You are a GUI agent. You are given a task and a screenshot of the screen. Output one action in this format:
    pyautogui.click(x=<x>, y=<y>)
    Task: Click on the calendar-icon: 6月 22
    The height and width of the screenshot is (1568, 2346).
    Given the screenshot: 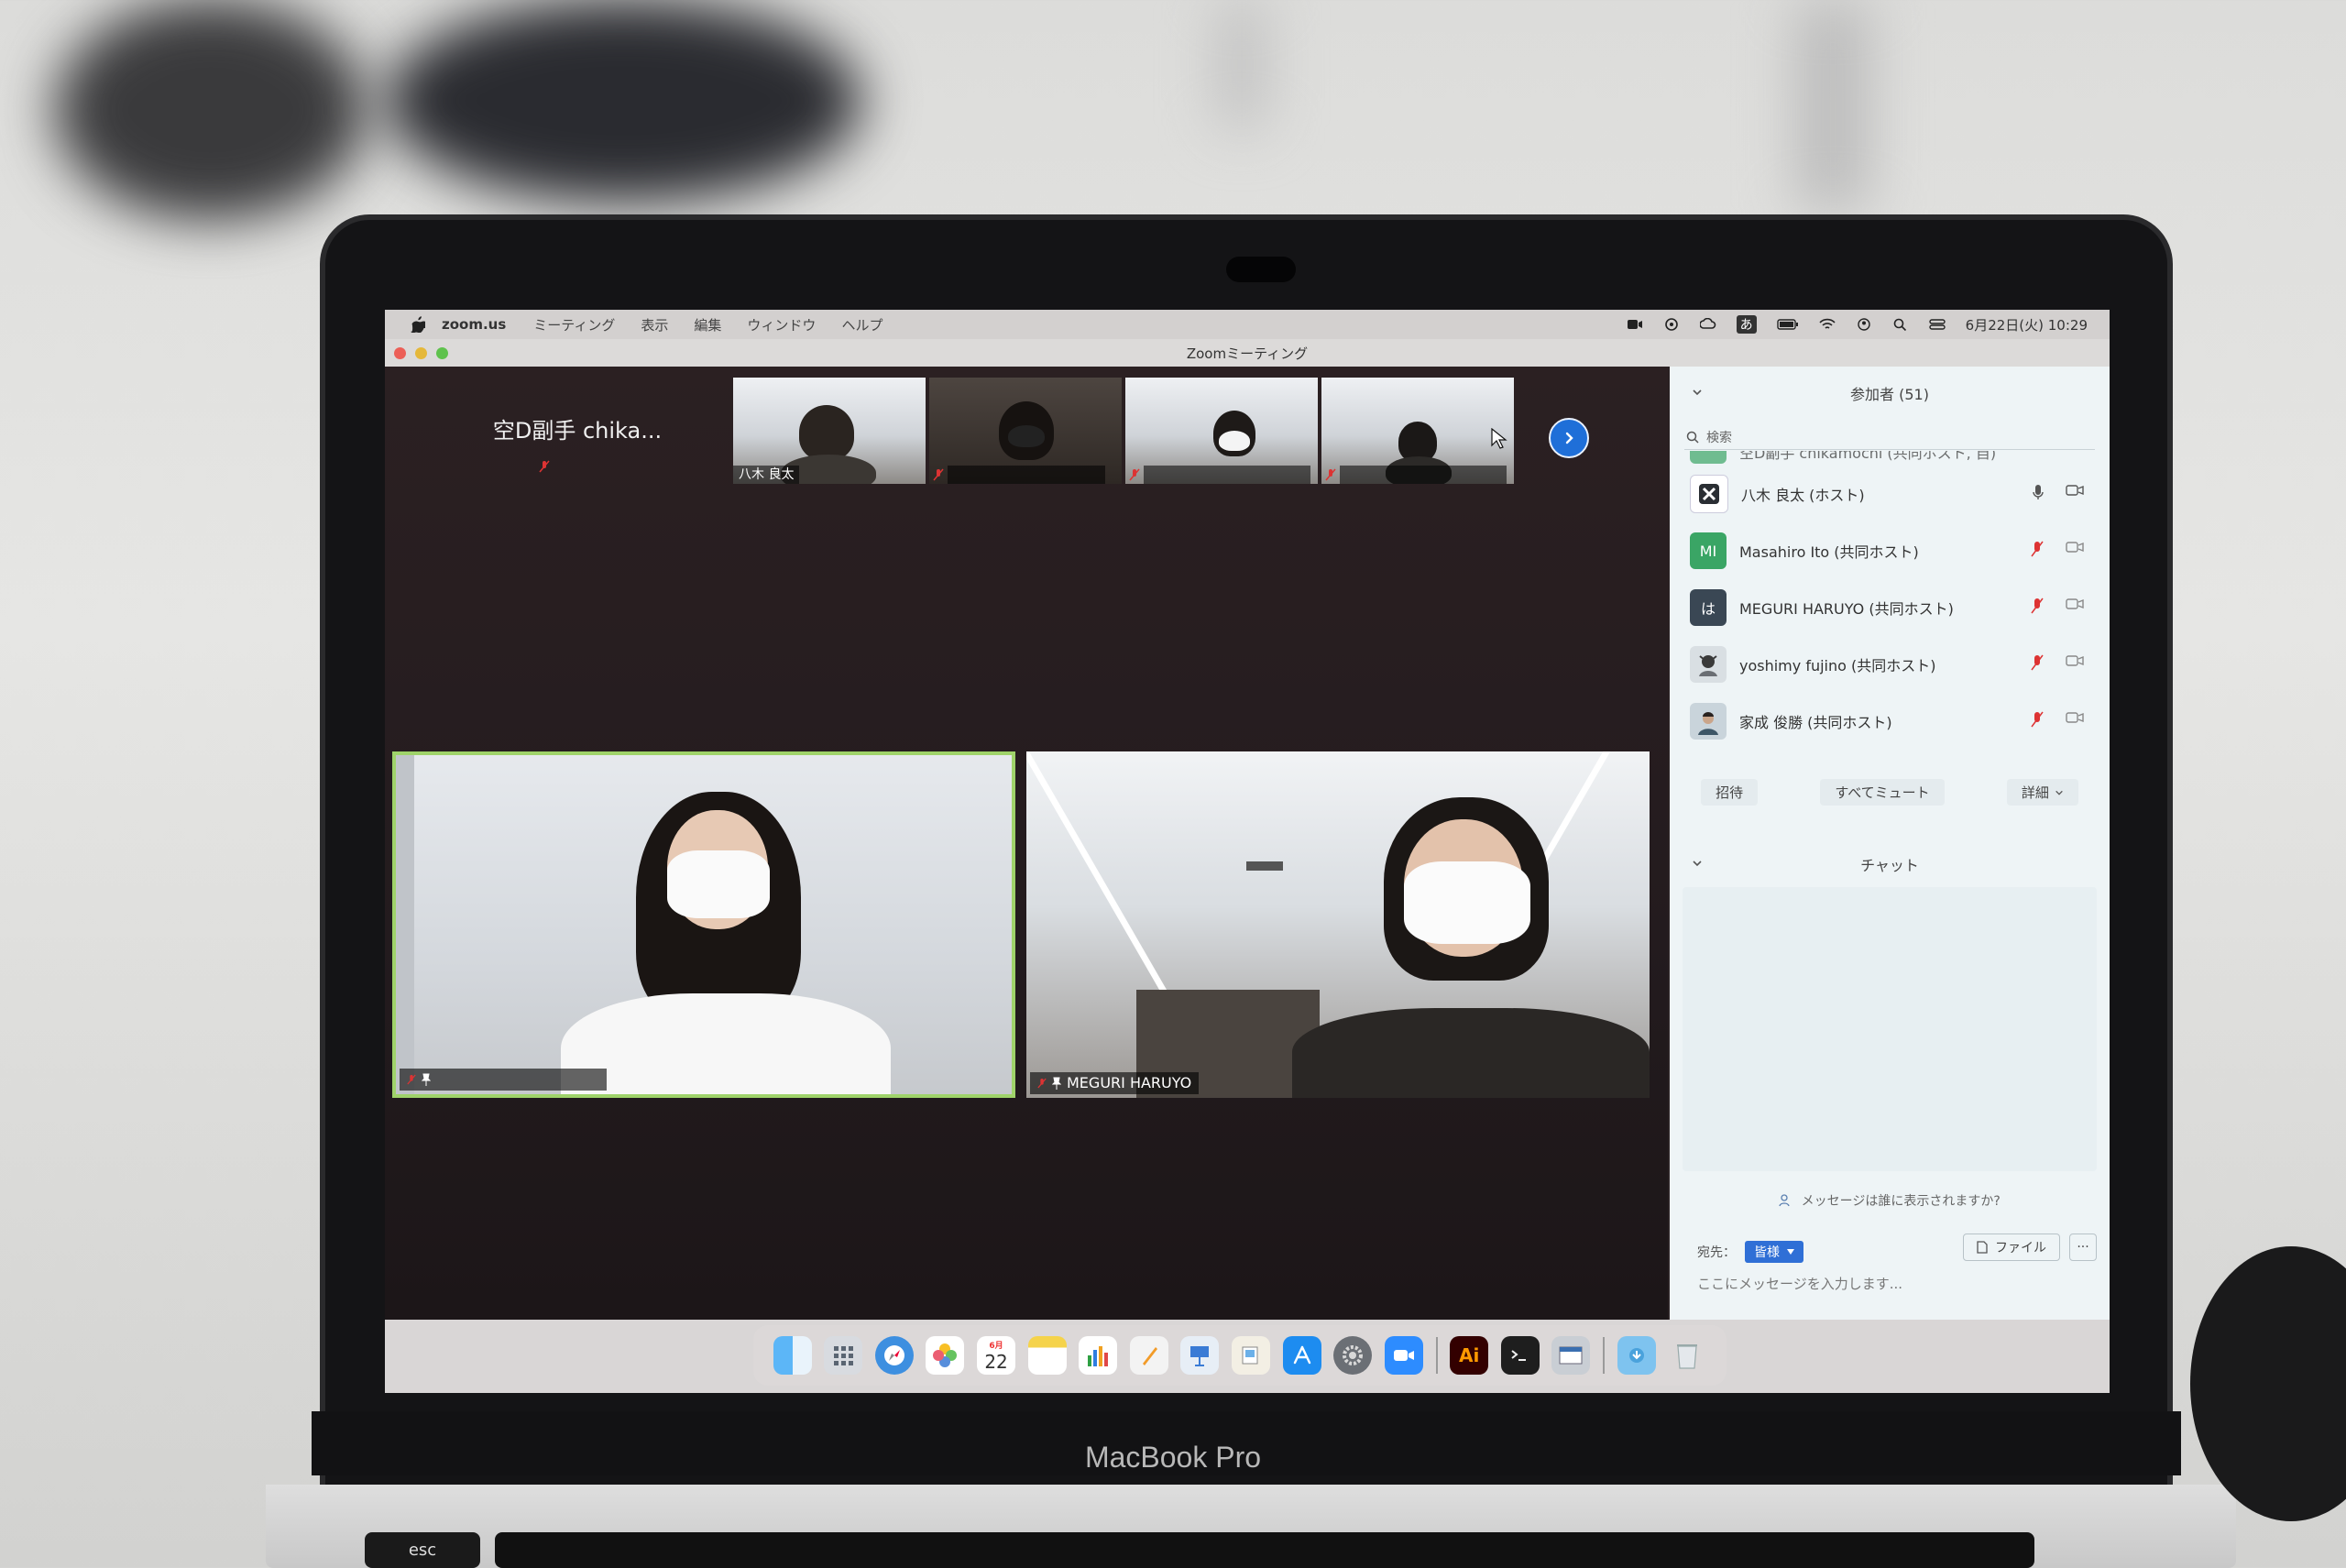 What is the action you would take?
    pyautogui.click(x=997, y=1355)
    